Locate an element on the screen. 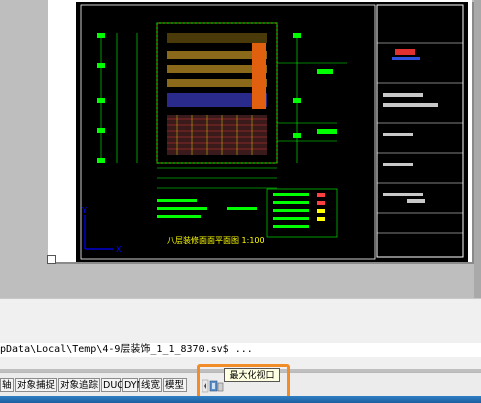  viewport-grip is located at coordinates (51, 259).